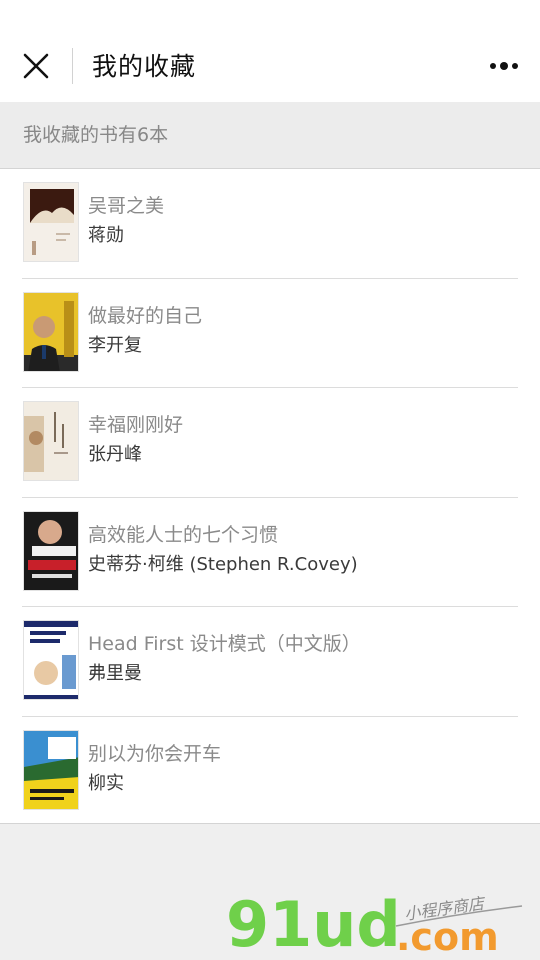 The image size is (540, 960). Describe the element at coordinates (270, 662) in the screenshot. I see `book-list-item: Head First 设计模式（中文版） 弗里曼` at that location.